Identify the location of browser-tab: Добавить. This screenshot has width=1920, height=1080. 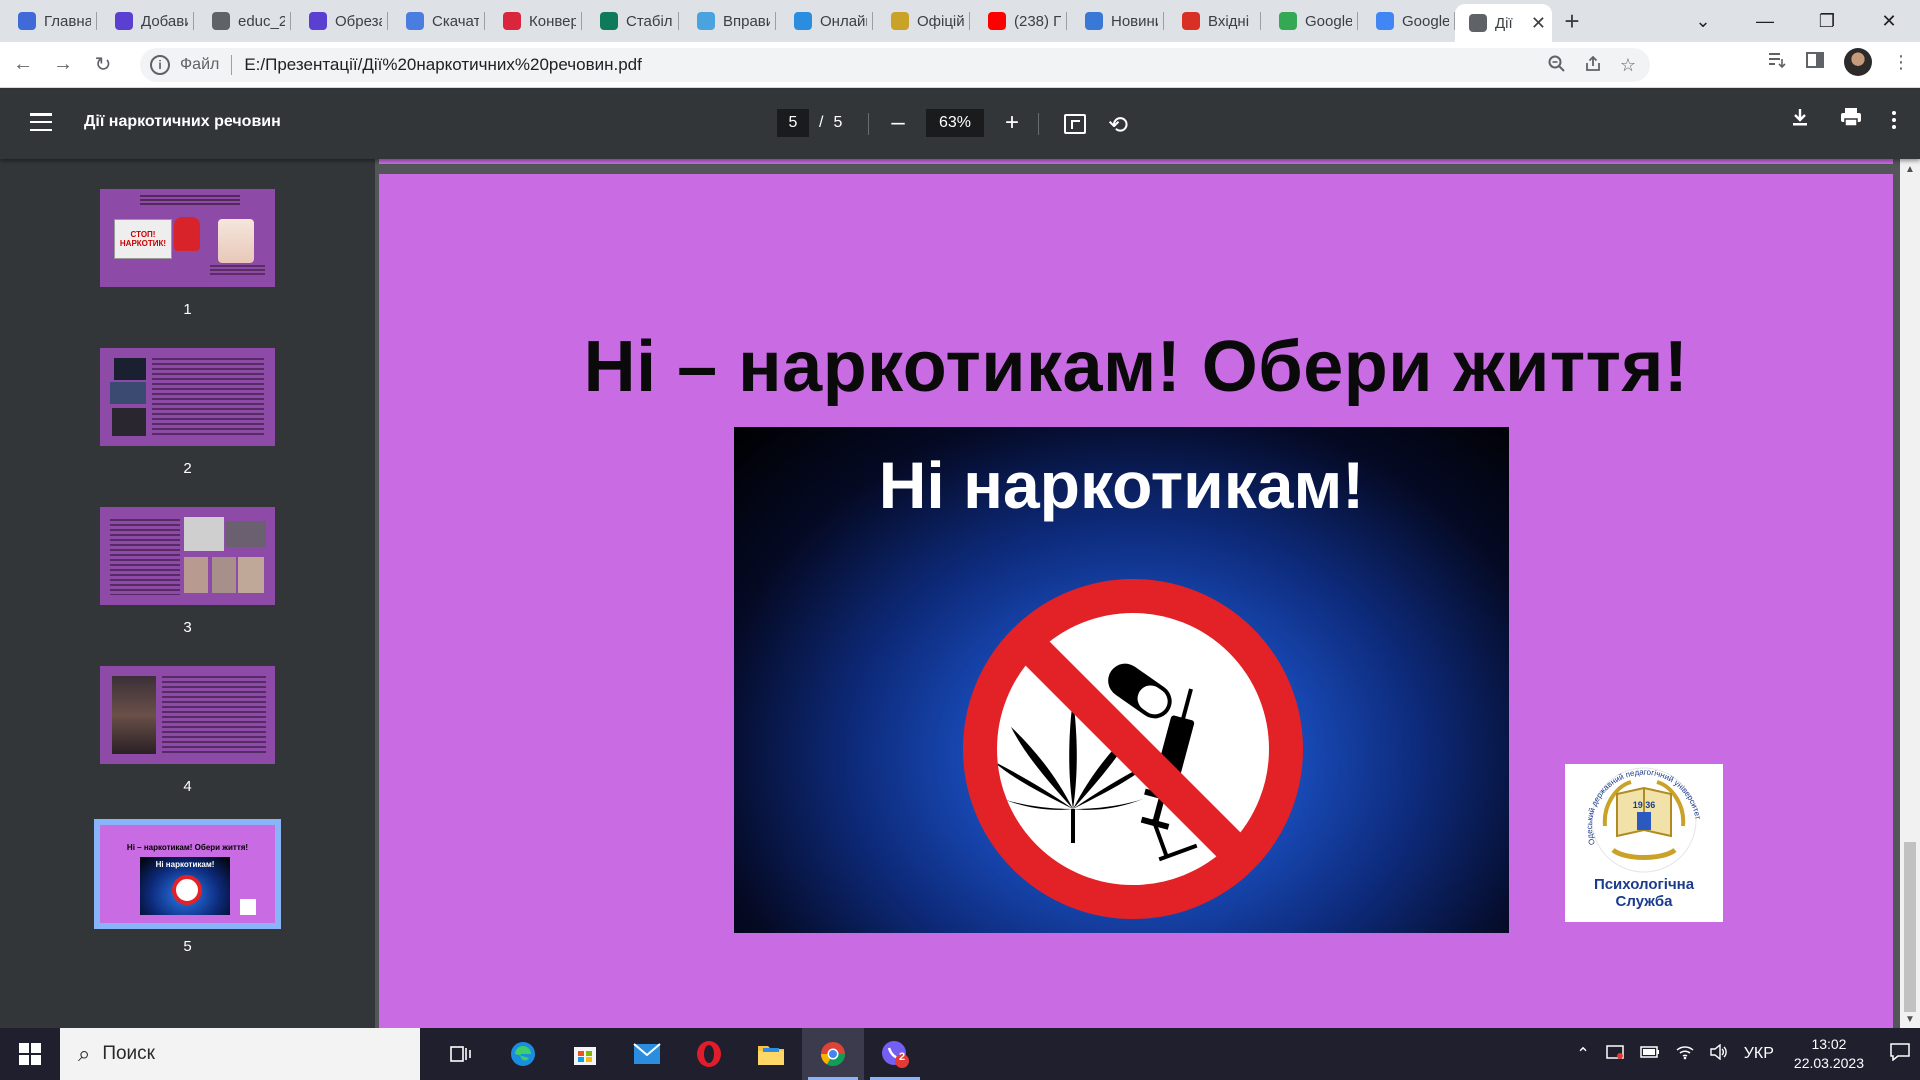
(145, 21).